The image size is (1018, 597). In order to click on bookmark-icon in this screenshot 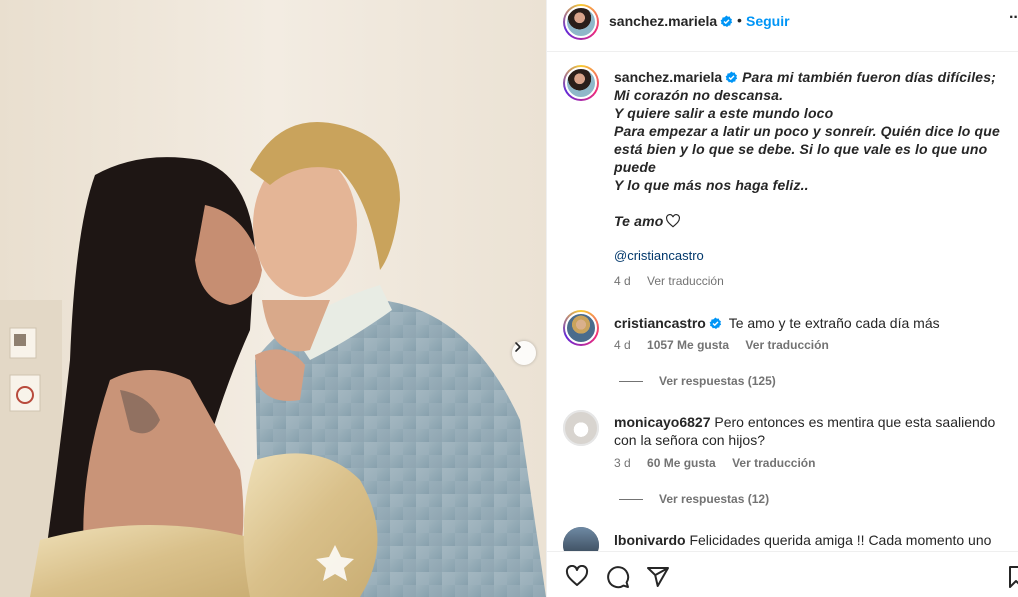, I will do `click(1013, 577)`.